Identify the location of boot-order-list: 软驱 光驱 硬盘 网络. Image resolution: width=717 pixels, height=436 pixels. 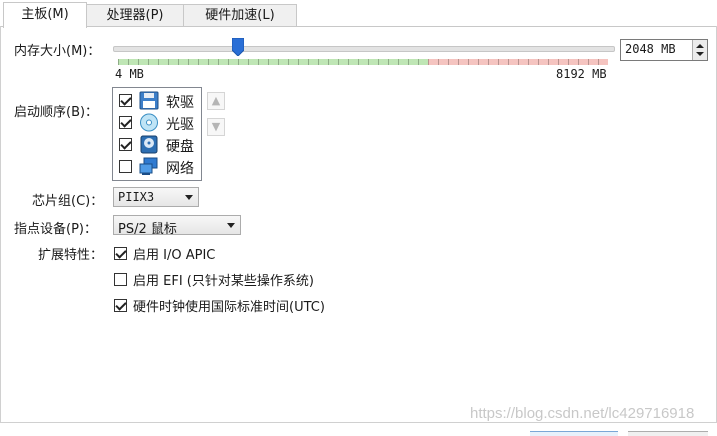
(157, 134).